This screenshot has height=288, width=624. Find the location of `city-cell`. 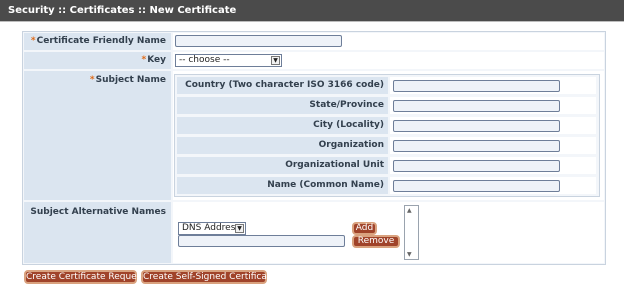

city-cell is located at coordinates (493, 125).